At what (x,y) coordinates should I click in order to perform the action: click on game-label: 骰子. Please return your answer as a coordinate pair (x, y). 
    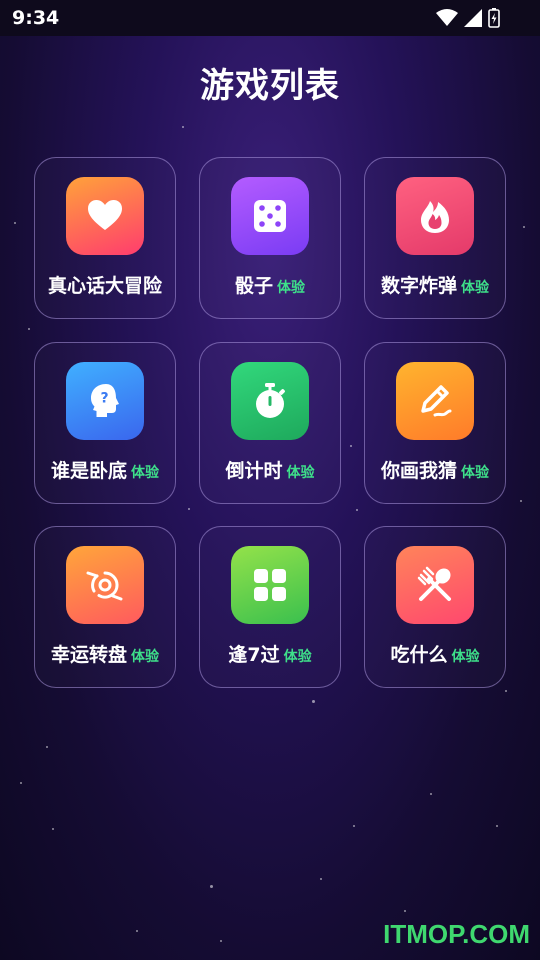
    Looking at the image, I should click on (253, 286).